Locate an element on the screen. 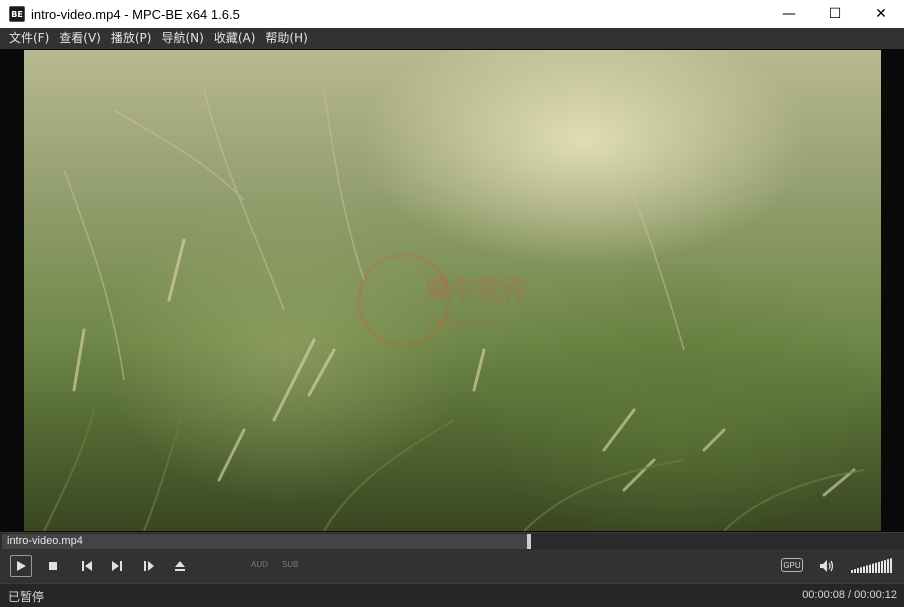  frame-step-icon is located at coordinates (149, 566).